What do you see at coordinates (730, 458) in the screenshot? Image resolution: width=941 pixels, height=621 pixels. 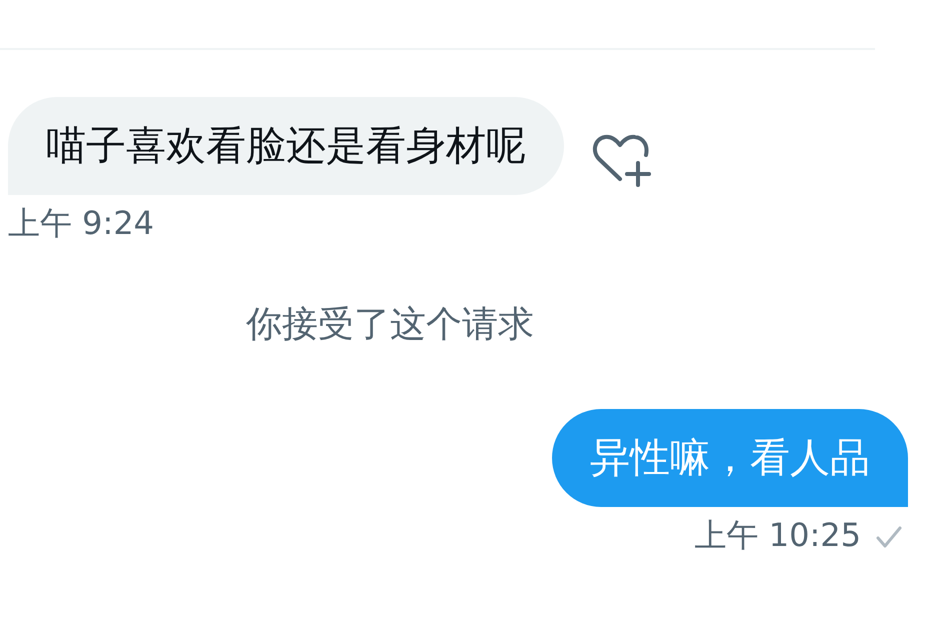 I see `message-bubble: 异性嘛，看人品` at bounding box center [730, 458].